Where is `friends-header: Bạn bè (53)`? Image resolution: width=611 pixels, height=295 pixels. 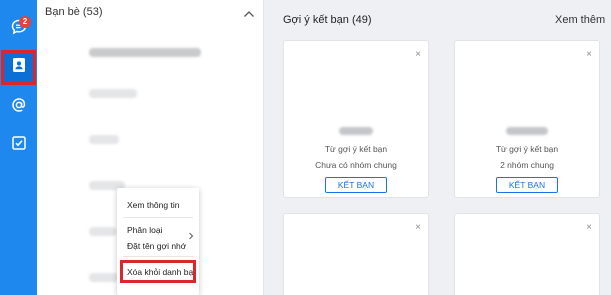 friends-header: Bạn bè (53) is located at coordinates (74, 12).